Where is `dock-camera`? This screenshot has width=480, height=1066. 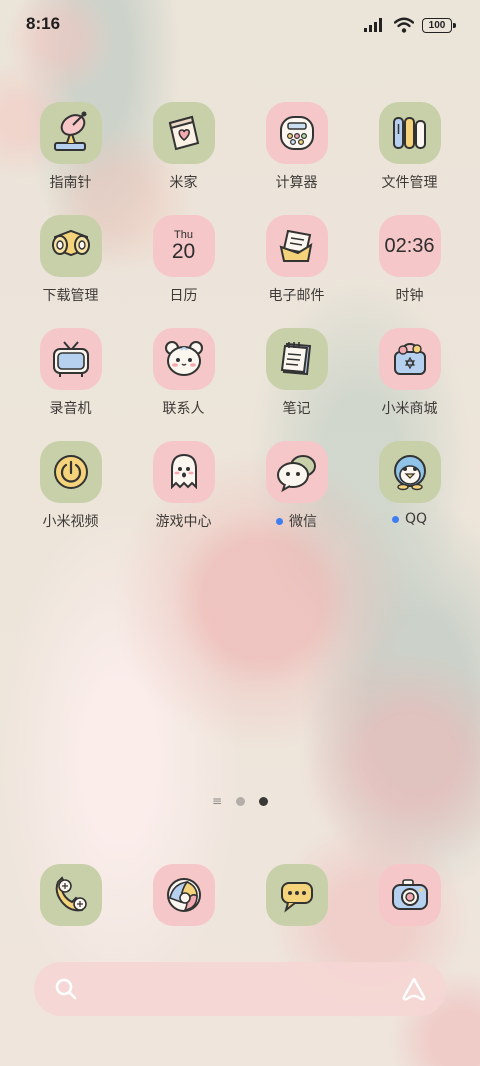 dock-camera is located at coordinates (409, 896).